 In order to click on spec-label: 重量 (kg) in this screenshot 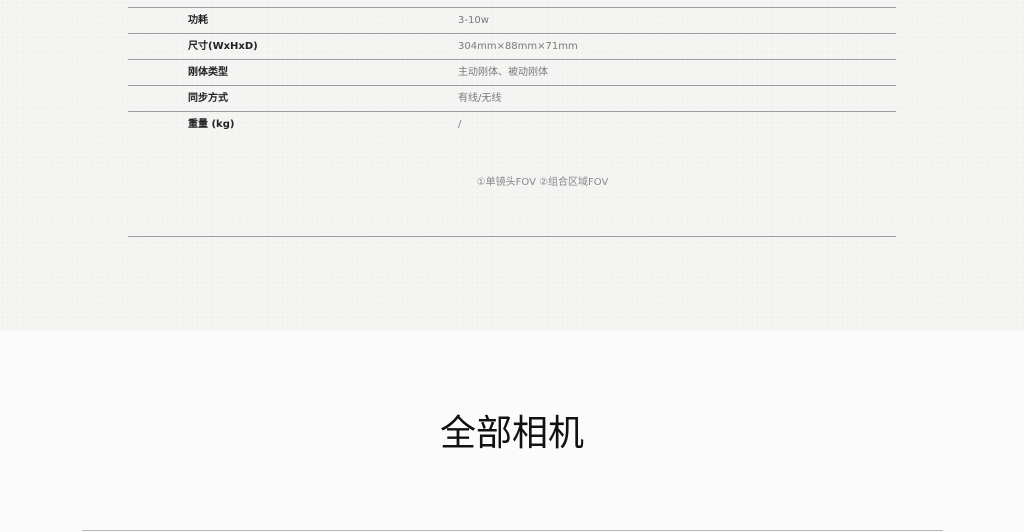, I will do `click(211, 124)`.